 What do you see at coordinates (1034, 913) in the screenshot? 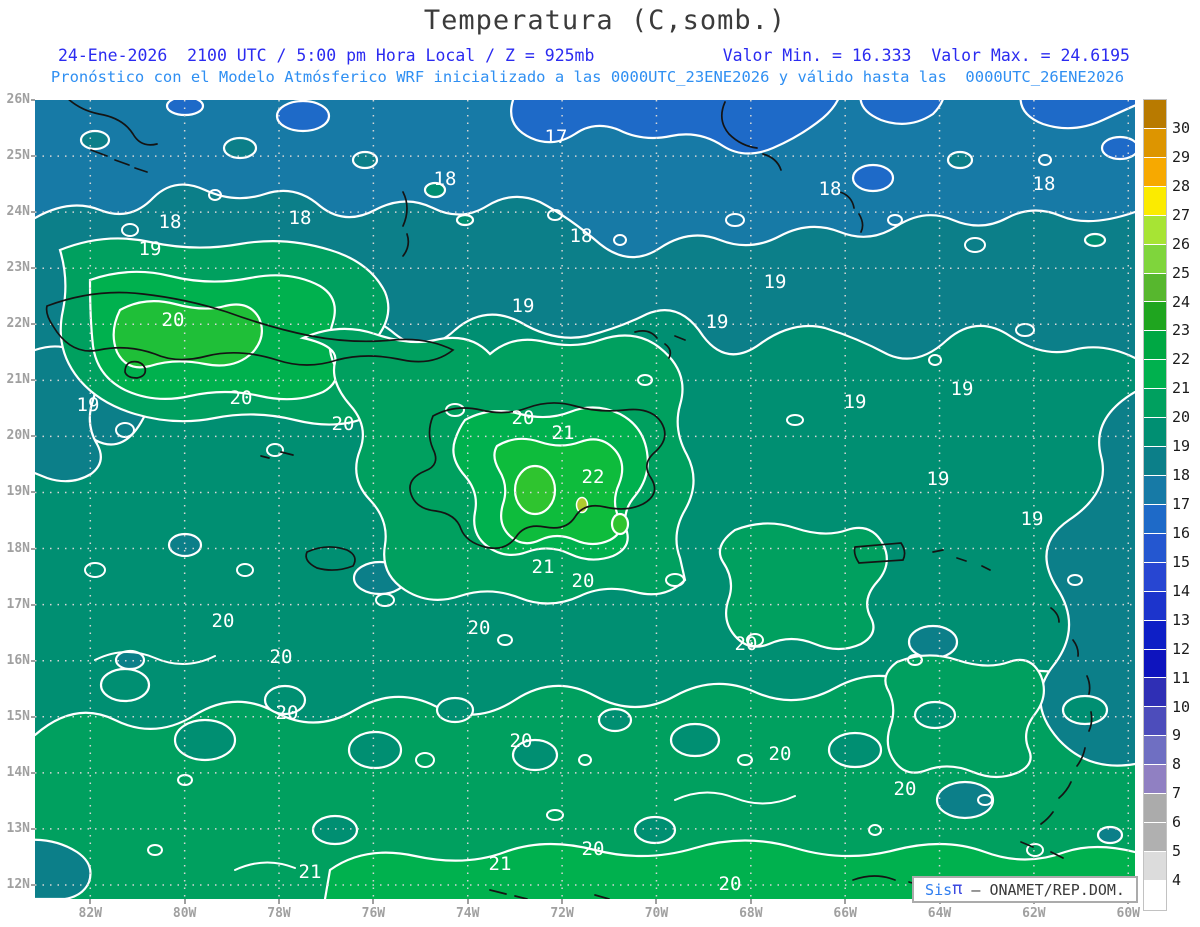
I see `lon-tick-label: 62W` at bounding box center [1034, 913].